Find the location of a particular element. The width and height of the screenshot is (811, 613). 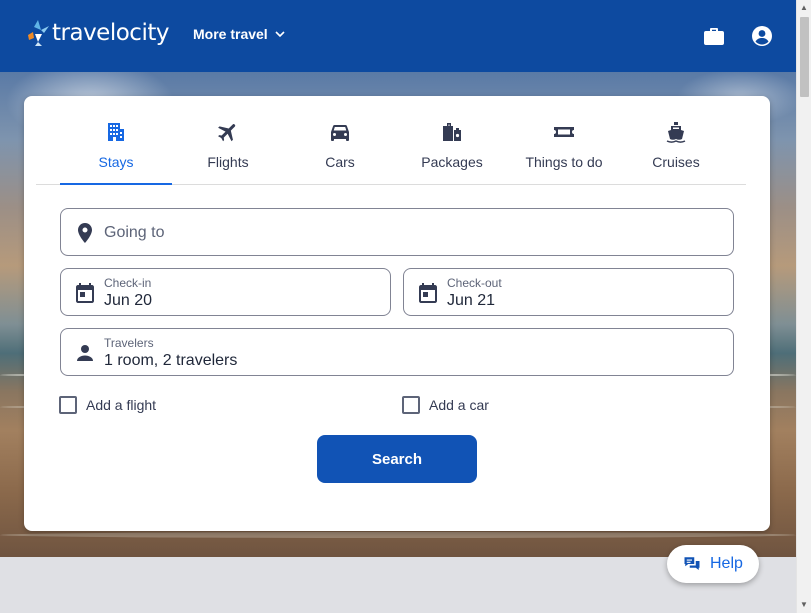

logo-text: travelocity is located at coordinates (110, 33).